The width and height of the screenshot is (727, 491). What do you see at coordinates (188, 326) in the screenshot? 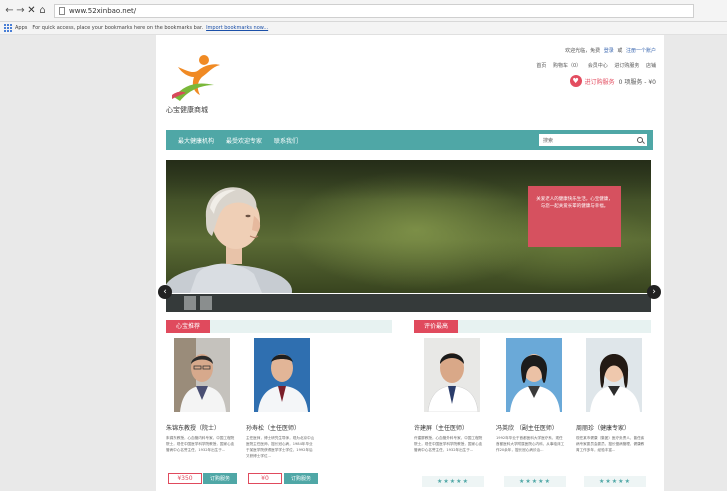
I see `section-title: 心宝推荐` at bounding box center [188, 326].